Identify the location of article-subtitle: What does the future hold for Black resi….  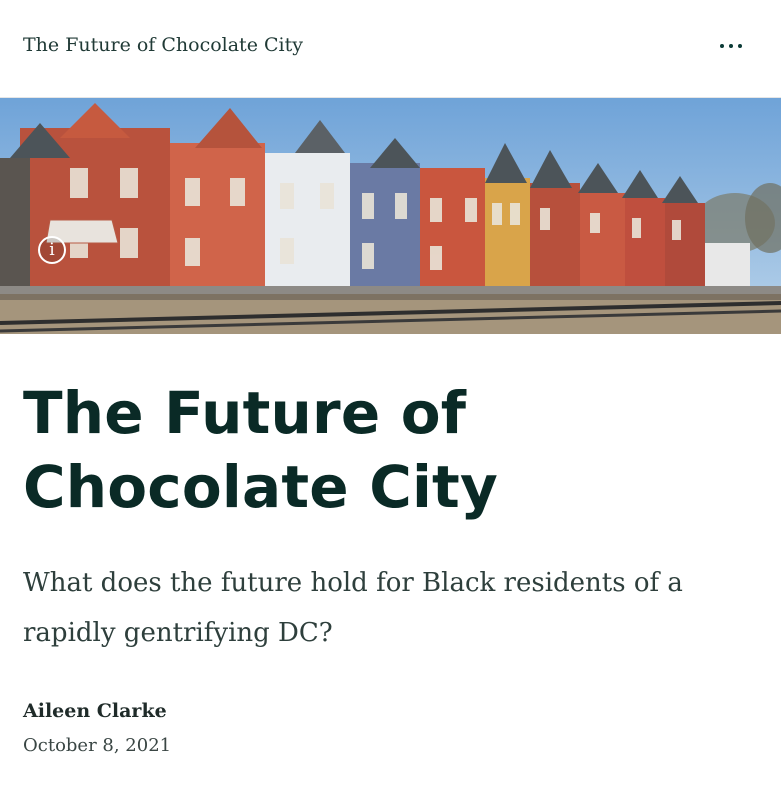
(353, 608).